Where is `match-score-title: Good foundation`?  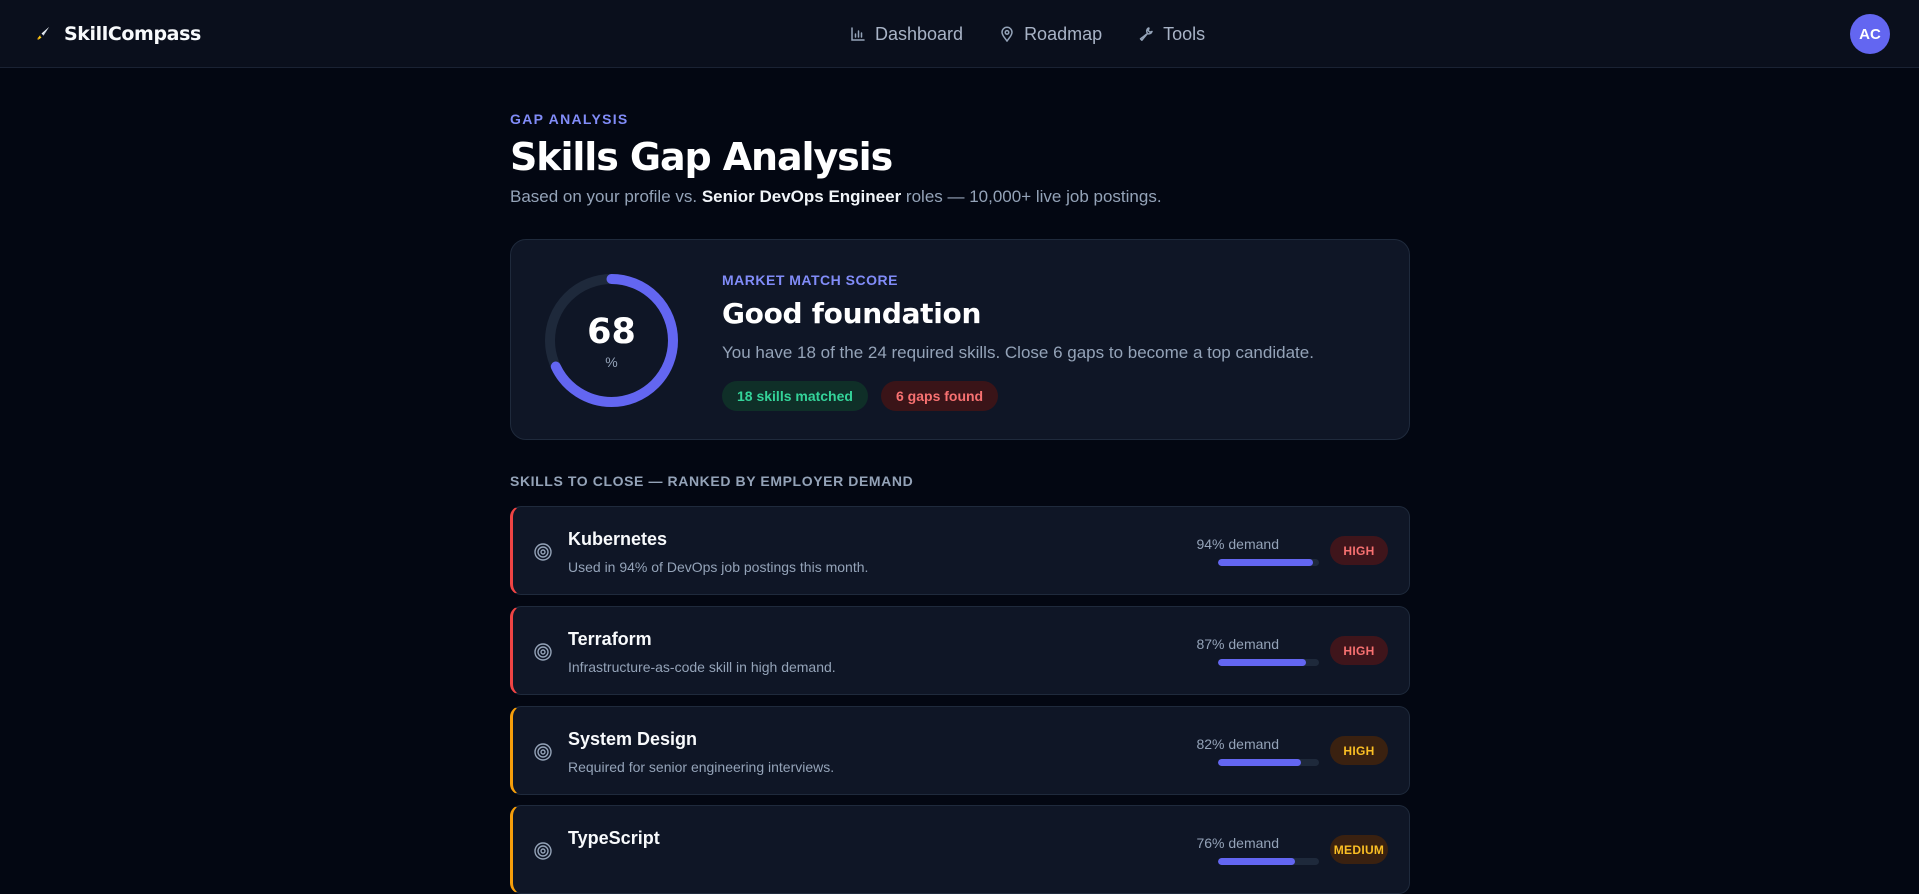
match-score-title: Good foundation is located at coordinates (852, 313).